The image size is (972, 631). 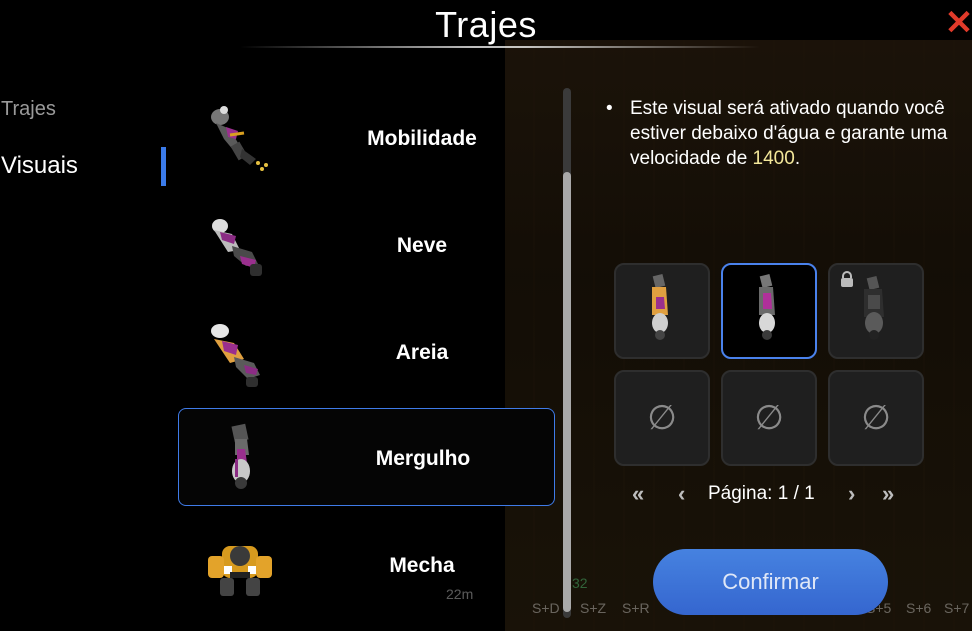 I want to click on diving-skin-dark-icon, so click(x=874, y=307).